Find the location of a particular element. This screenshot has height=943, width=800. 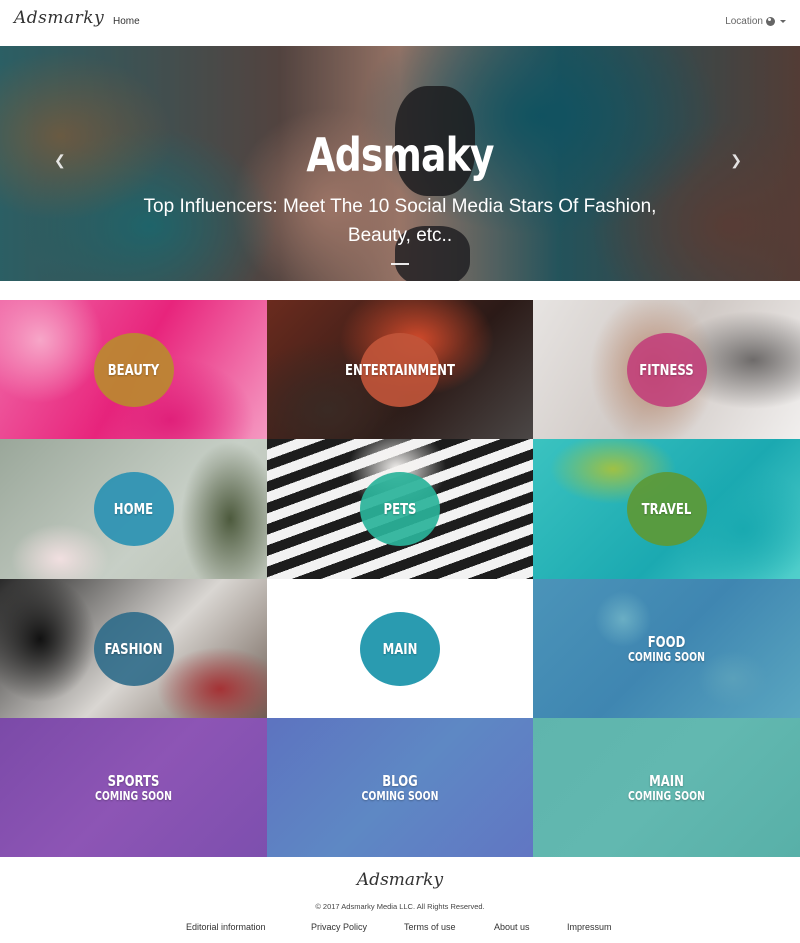

footer-link-terms: Terms of use is located at coordinates (430, 927).